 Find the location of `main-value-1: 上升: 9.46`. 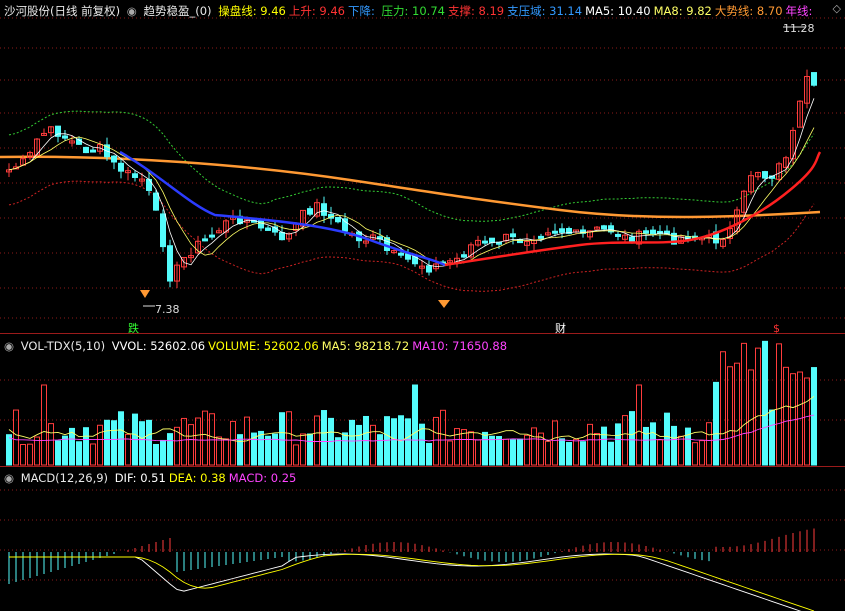

main-value-1: 上升: 9.46 is located at coordinates (316, 11).